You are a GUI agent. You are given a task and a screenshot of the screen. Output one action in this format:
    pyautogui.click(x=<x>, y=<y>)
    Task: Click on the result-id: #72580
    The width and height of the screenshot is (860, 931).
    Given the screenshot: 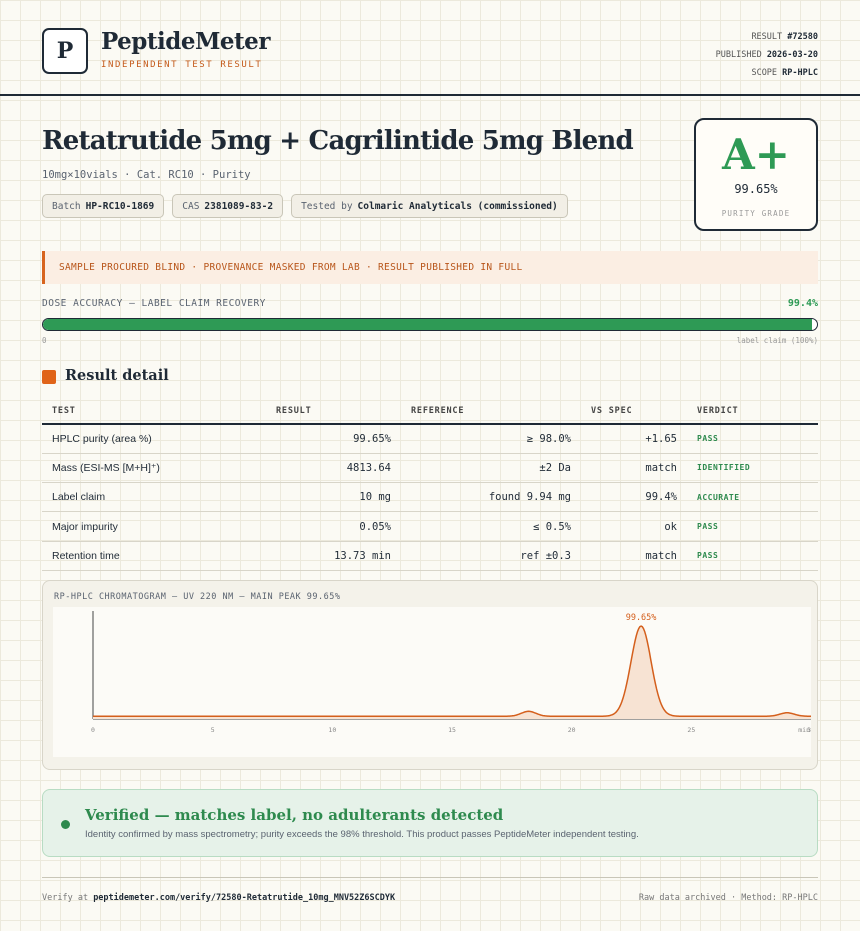 What is the action you would take?
    pyautogui.click(x=802, y=37)
    